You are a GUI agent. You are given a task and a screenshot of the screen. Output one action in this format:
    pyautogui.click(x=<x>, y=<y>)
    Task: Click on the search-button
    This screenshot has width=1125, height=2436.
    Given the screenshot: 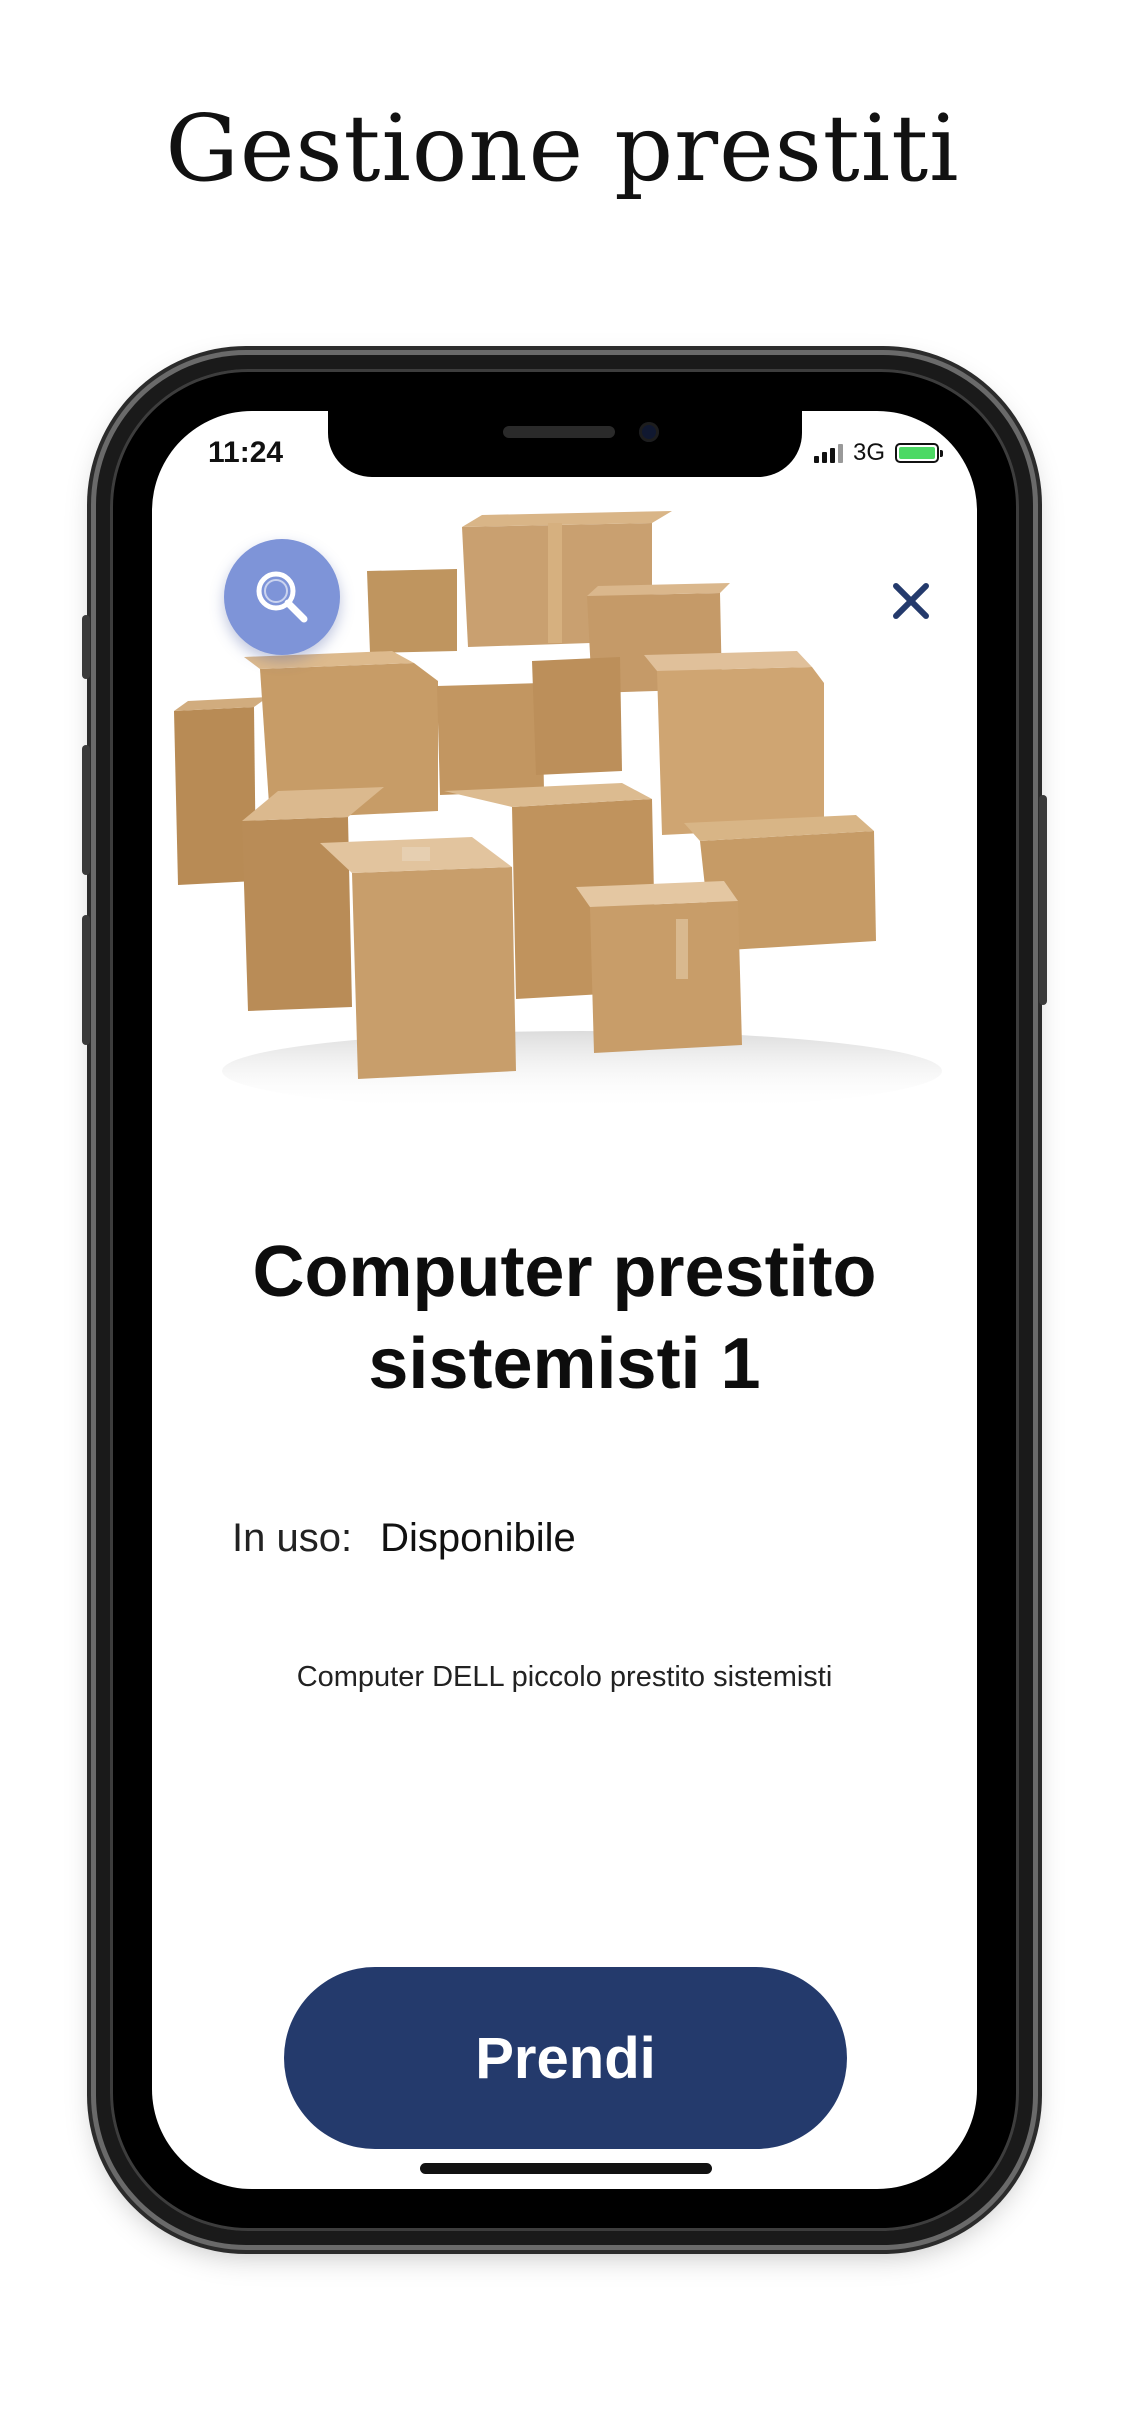 What is the action you would take?
    pyautogui.click(x=282, y=597)
    